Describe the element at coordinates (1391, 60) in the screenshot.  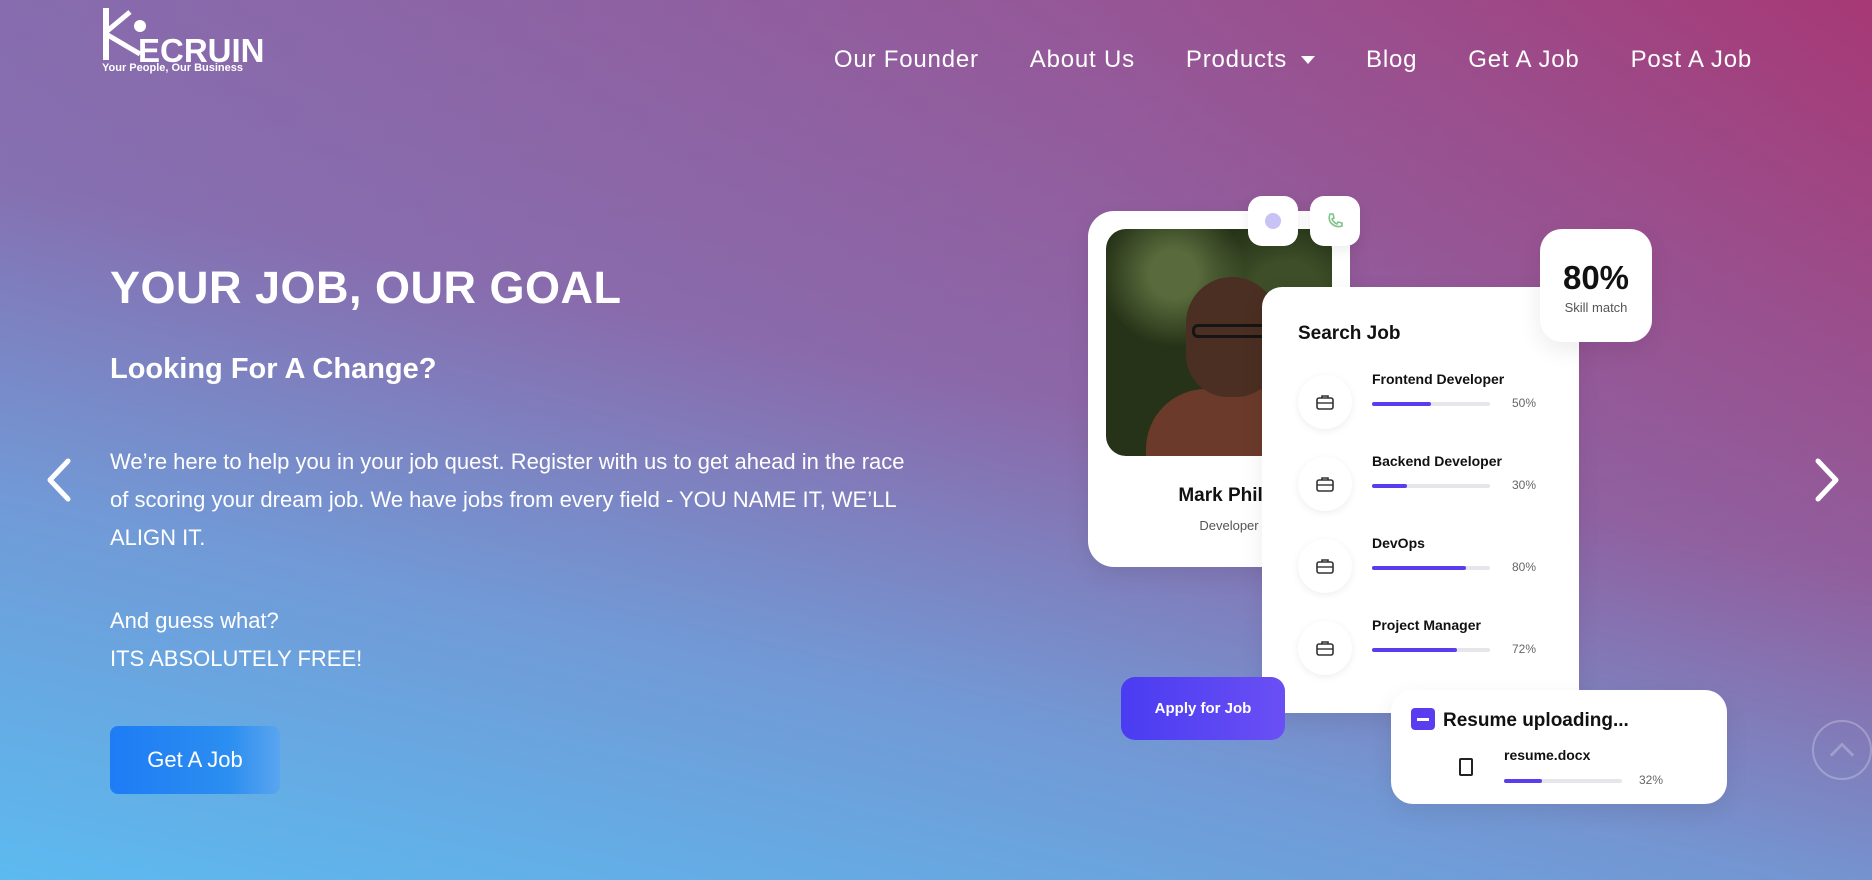
I see `nav-item-blog: Blog` at that location.